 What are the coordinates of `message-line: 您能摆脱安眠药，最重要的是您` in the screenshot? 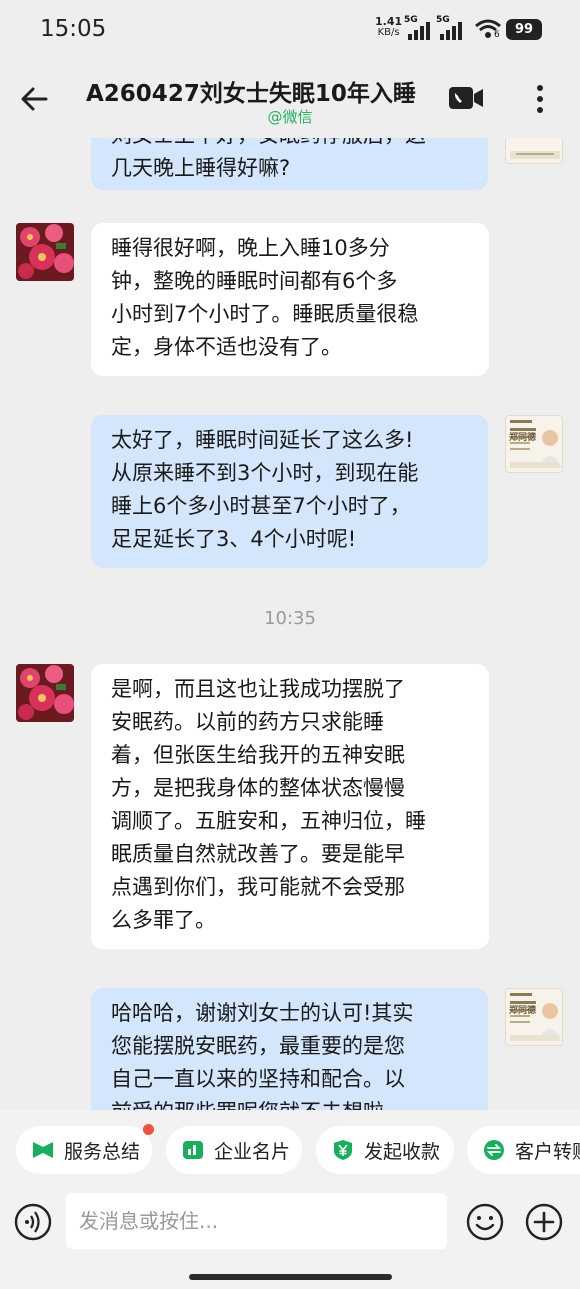 It's located at (258, 1046).